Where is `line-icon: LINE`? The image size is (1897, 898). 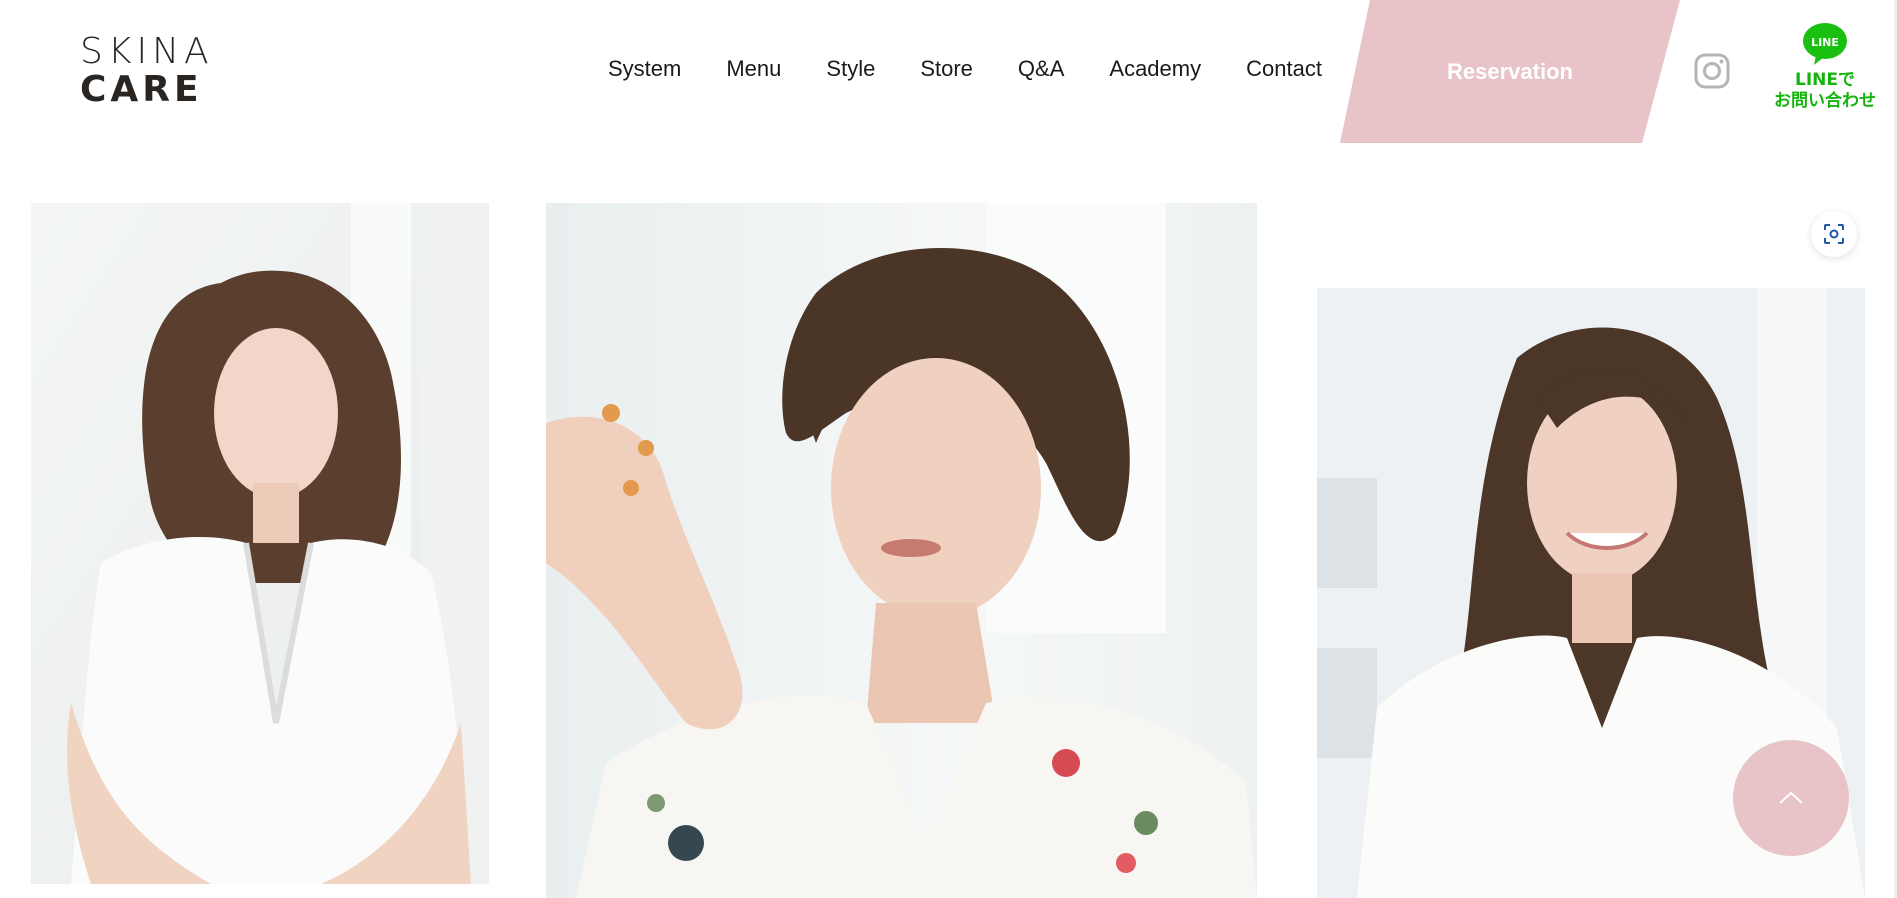 line-icon: LINE is located at coordinates (1825, 44).